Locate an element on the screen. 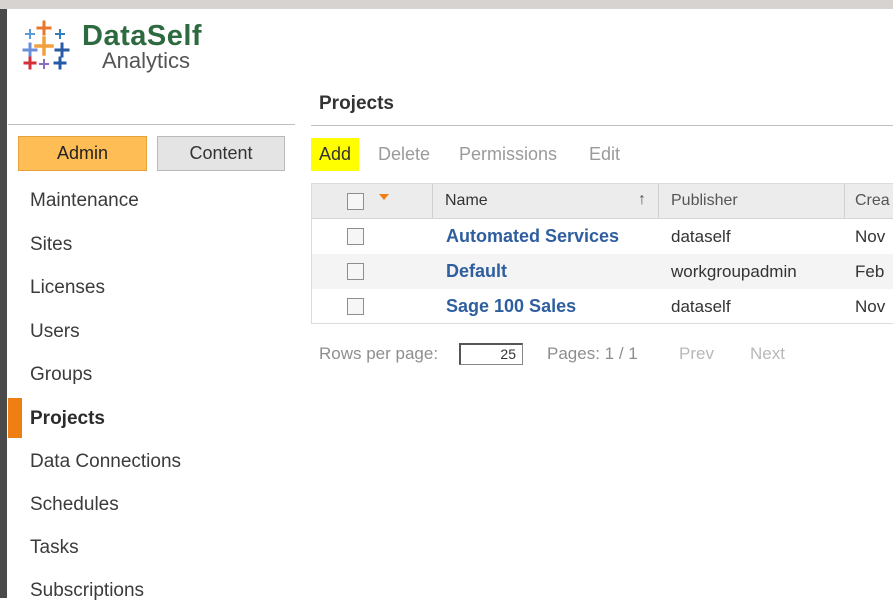  created-cell: Feb is located at coordinates (870, 271).